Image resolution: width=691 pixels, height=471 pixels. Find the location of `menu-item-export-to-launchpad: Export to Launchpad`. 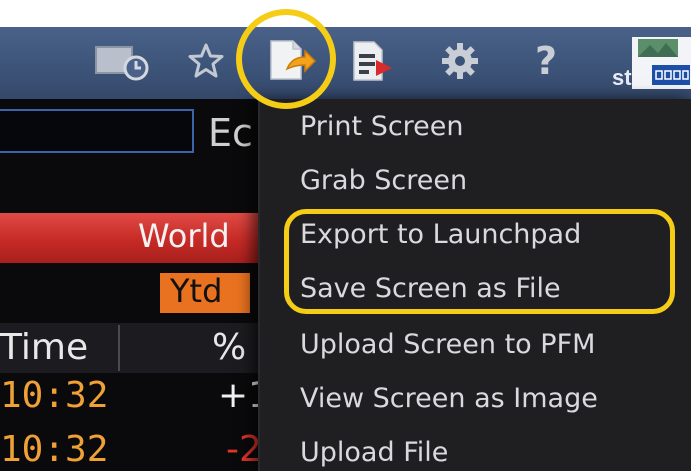

menu-item-export-to-launchpad: Export to Launchpad is located at coordinates (440, 235).